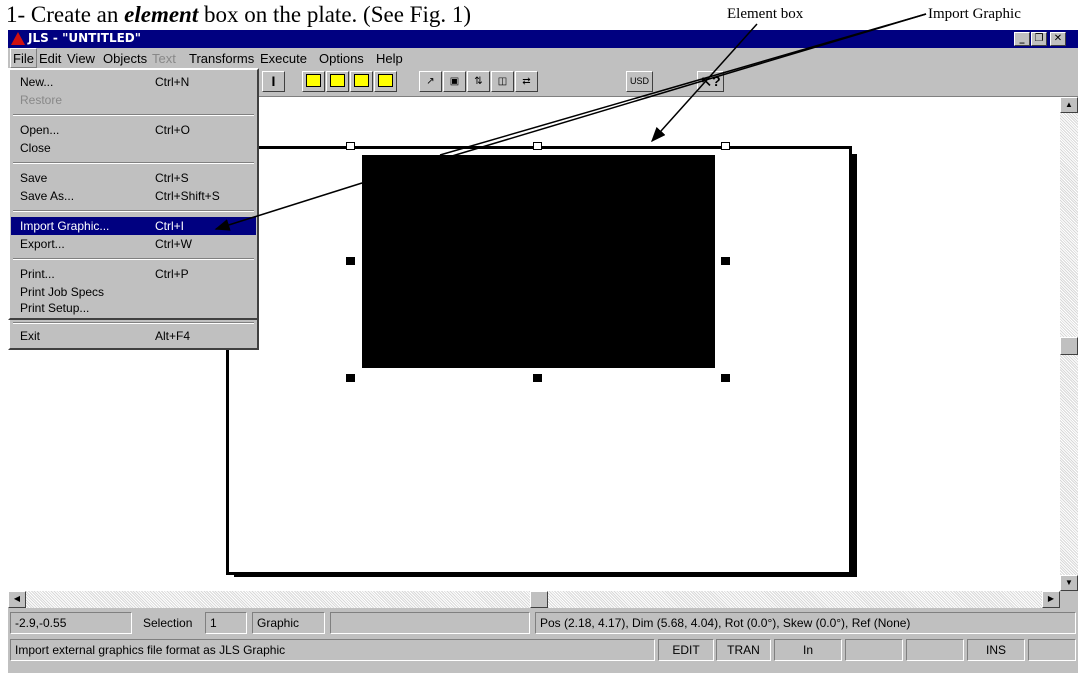 The image size is (1078, 673). What do you see at coordinates (704, 83) in the screenshot?
I see `callout-arrow-element-box` at bounding box center [704, 83].